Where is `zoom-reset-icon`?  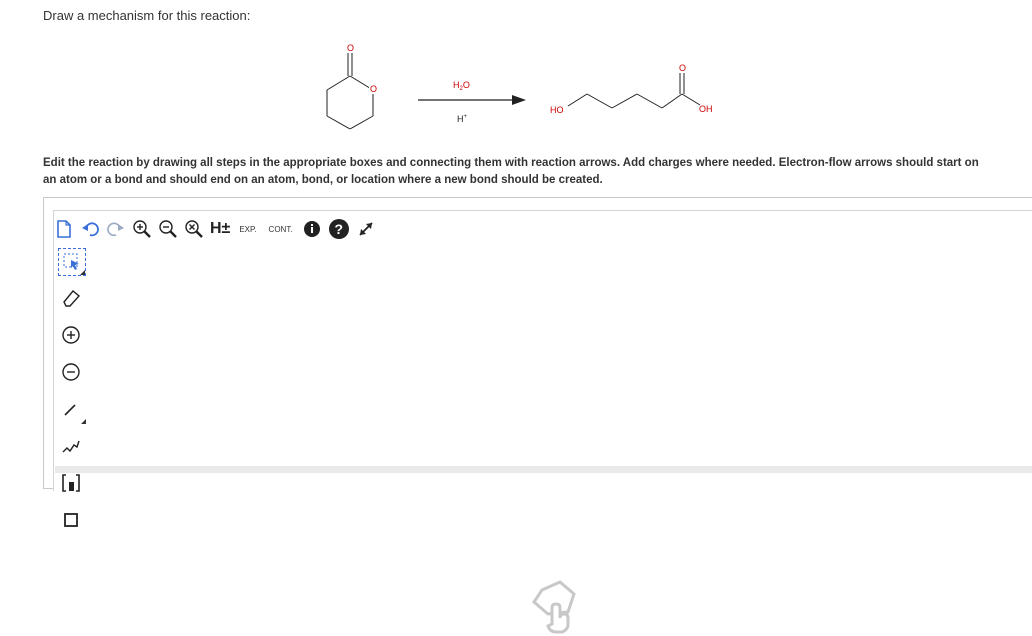 zoom-reset-icon is located at coordinates (194, 229).